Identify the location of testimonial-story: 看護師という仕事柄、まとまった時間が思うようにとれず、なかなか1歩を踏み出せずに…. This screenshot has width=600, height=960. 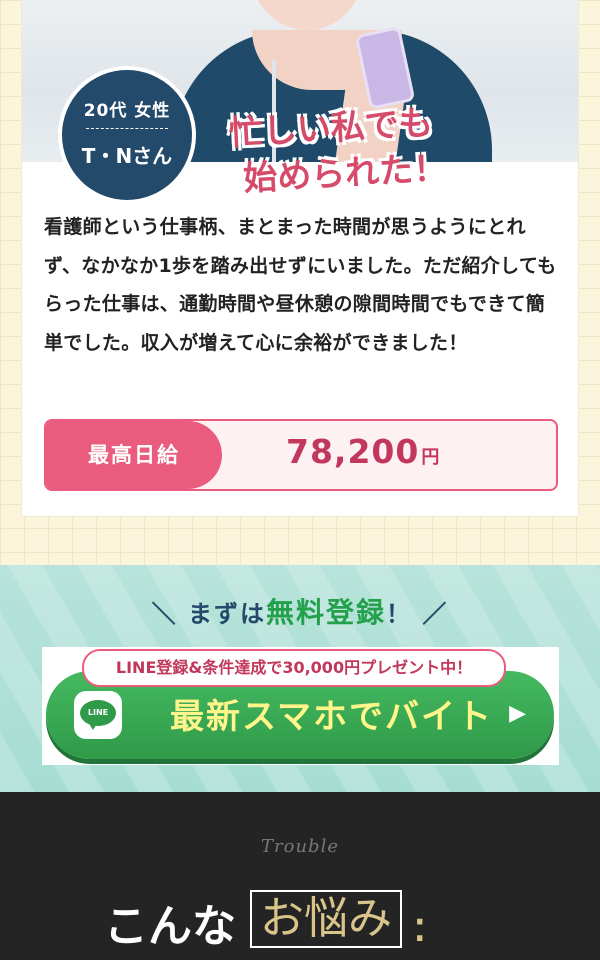
(300, 285).